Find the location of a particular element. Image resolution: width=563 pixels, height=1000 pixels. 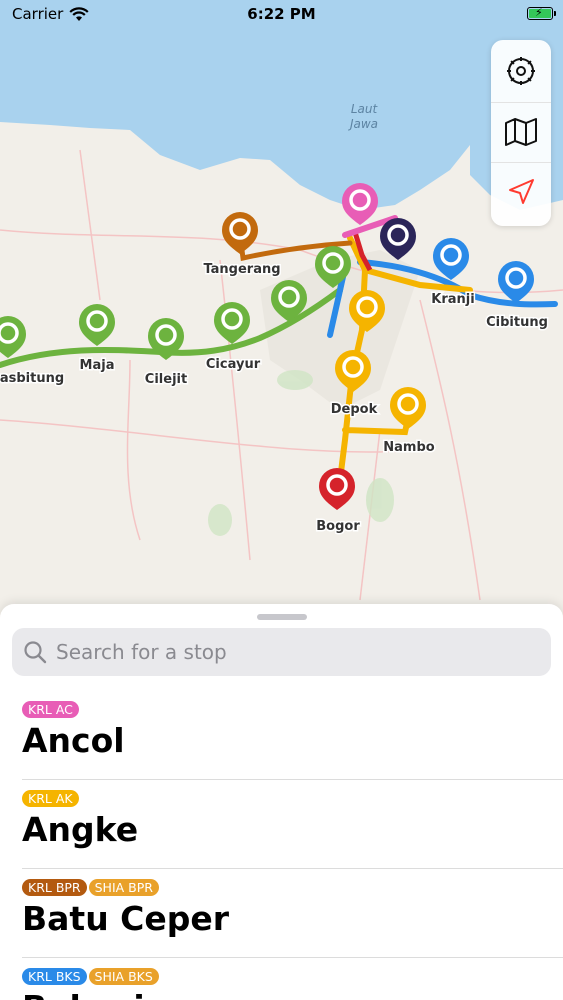

stop-row-batu-ceper: KRL BPR SHIA BPR Batu Ceper is located at coordinates (281, 913).